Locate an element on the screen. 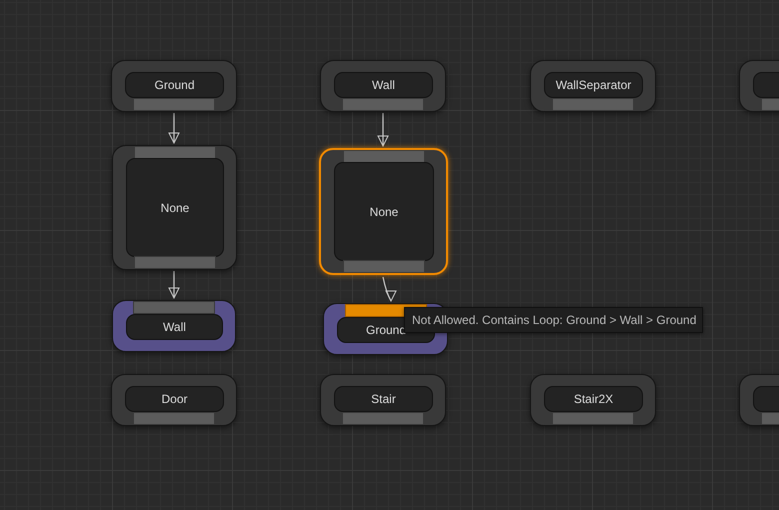  graph-node: Stair is located at coordinates (383, 400).